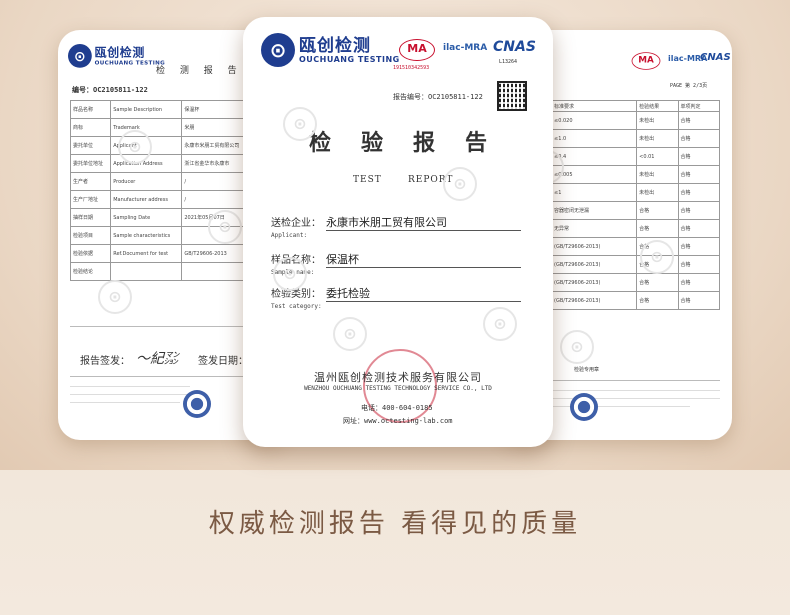 This screenshot has width=790, height=615. Describe the element at coordinates (594, 138) in the screenshot. I see `table-cell: ≤1.0` at that location.